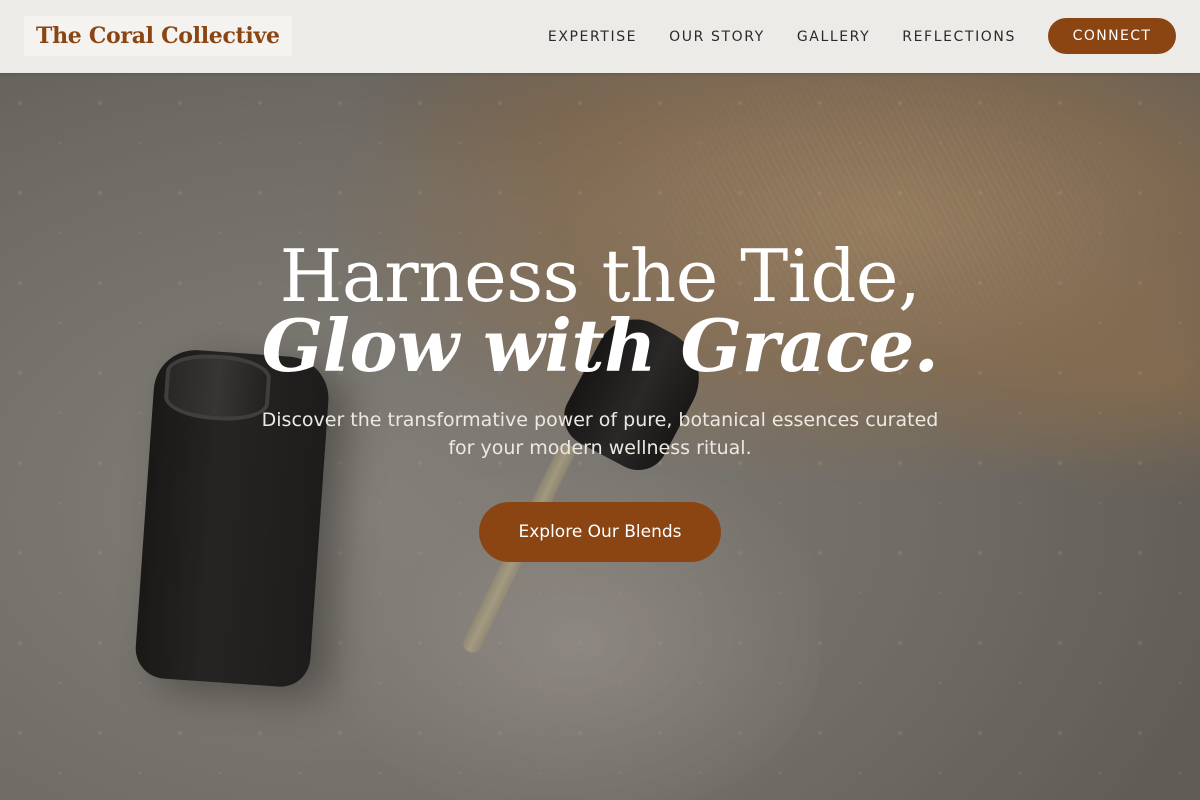 The width and height of the screenshot is (1200, 800). What do you see at coordinates (600, 532) in the screenshot?
I see `explore-blends-button: Explore Our Blends` at bounding box center [600, 532].